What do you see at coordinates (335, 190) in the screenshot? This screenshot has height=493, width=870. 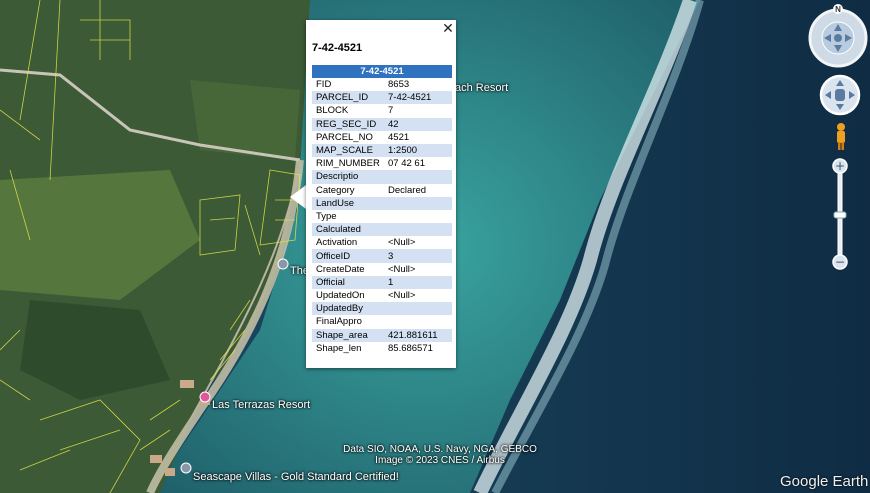 I see `attribute-name: Category` at bounding box center [335, 190].